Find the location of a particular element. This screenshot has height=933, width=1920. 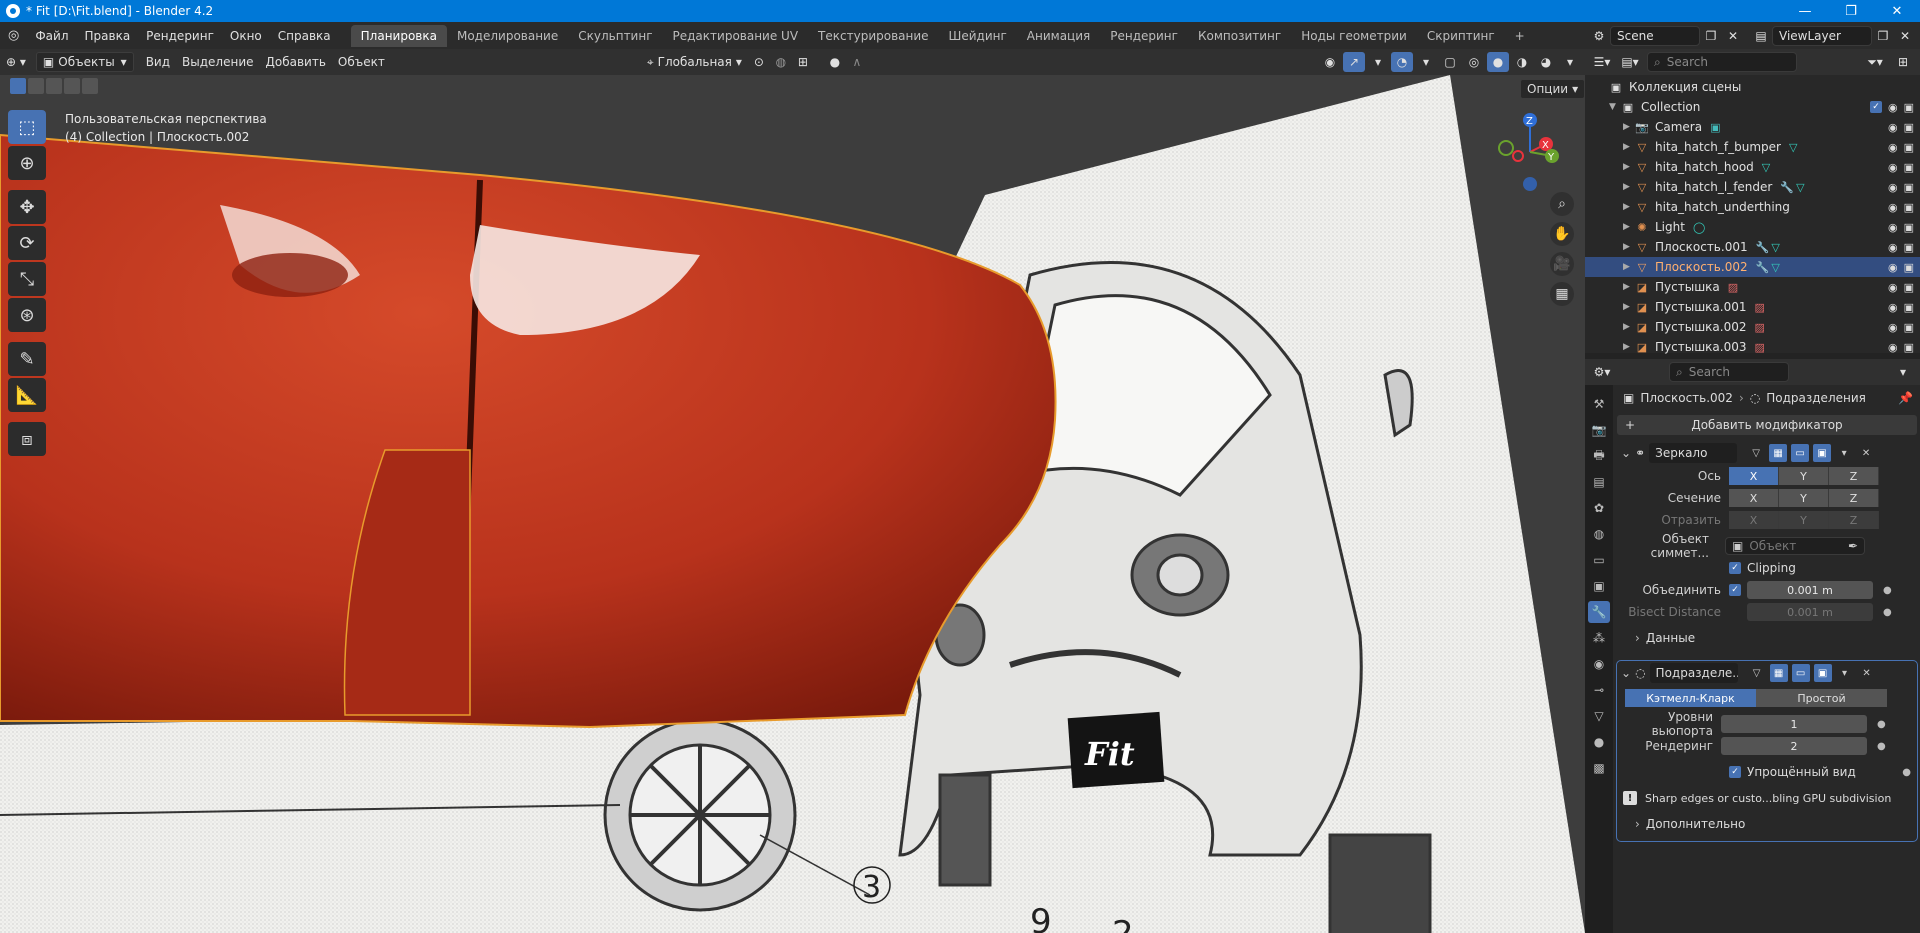

scene-tab-icon: ✿ is located at coordinates (1599, 508).